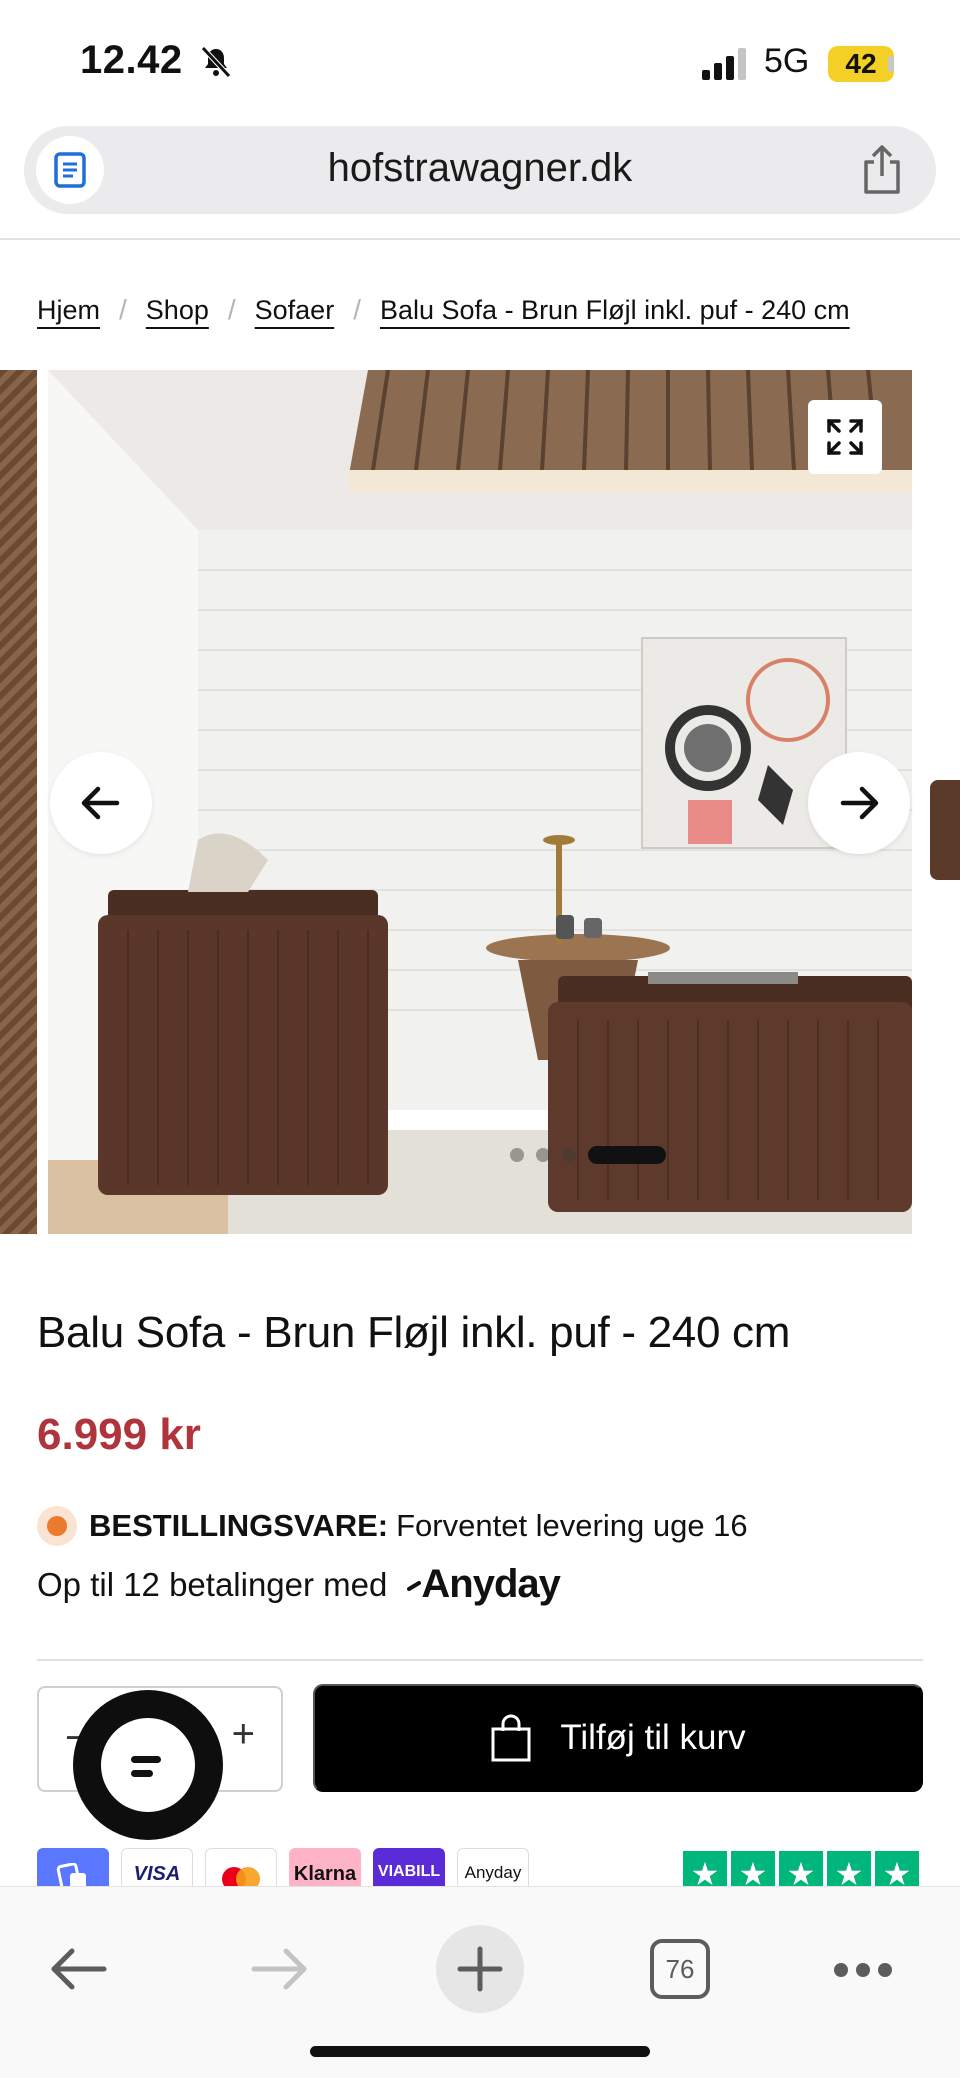  Describe the element at coordinates (484, 1584) in the screenshot. I see `anyday-logo: Anyday` at that location.